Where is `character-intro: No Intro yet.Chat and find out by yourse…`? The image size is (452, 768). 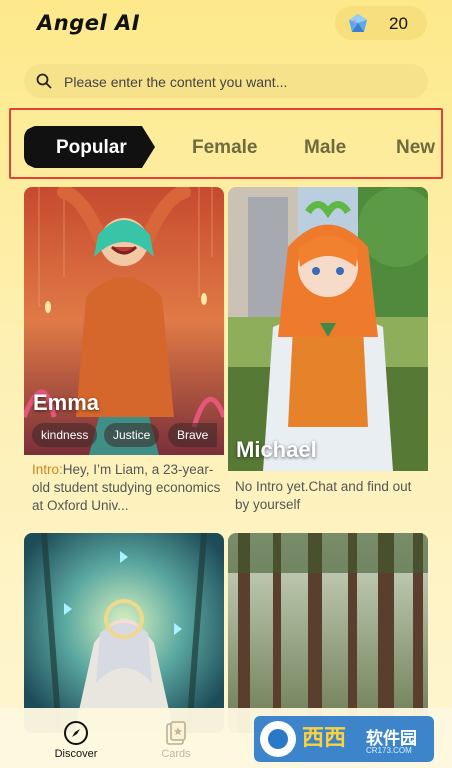 character-intro: No Intro yet.Chat and find out by yourse… is located at coordinates (323, 495).